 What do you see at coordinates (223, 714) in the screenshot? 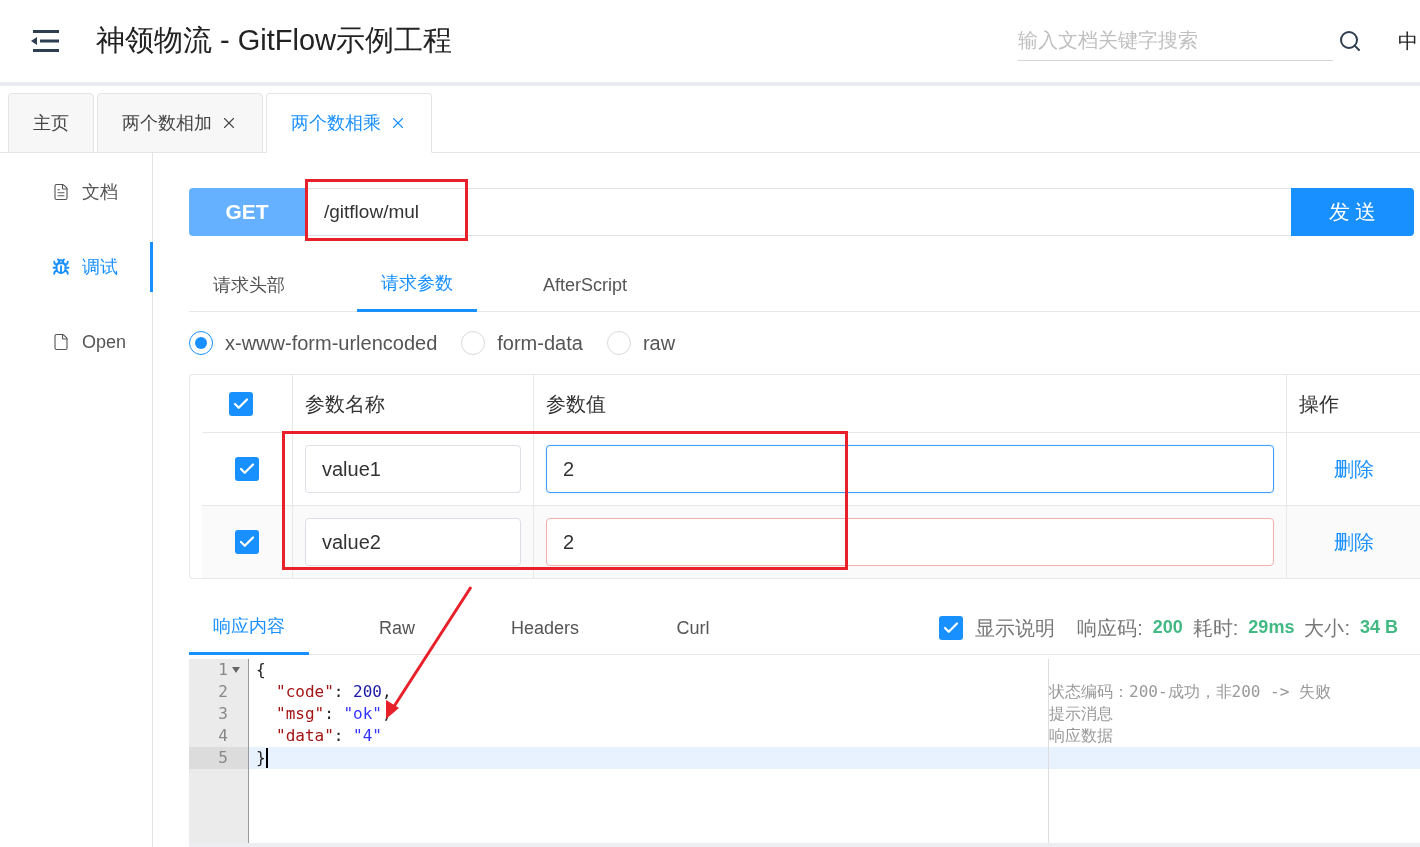
I see `line-number: 3` at bounding box center [223, 714].